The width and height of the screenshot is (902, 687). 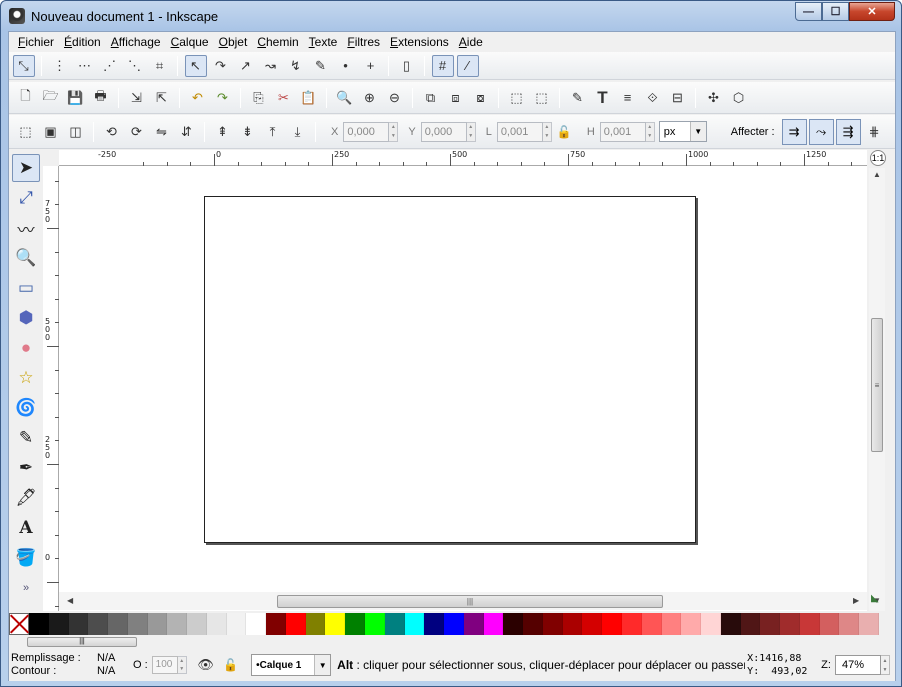 What do you see at coordinates (808, 11) in the screenshot?
I see `minimize-button: —` at bounding box center [808, 11].